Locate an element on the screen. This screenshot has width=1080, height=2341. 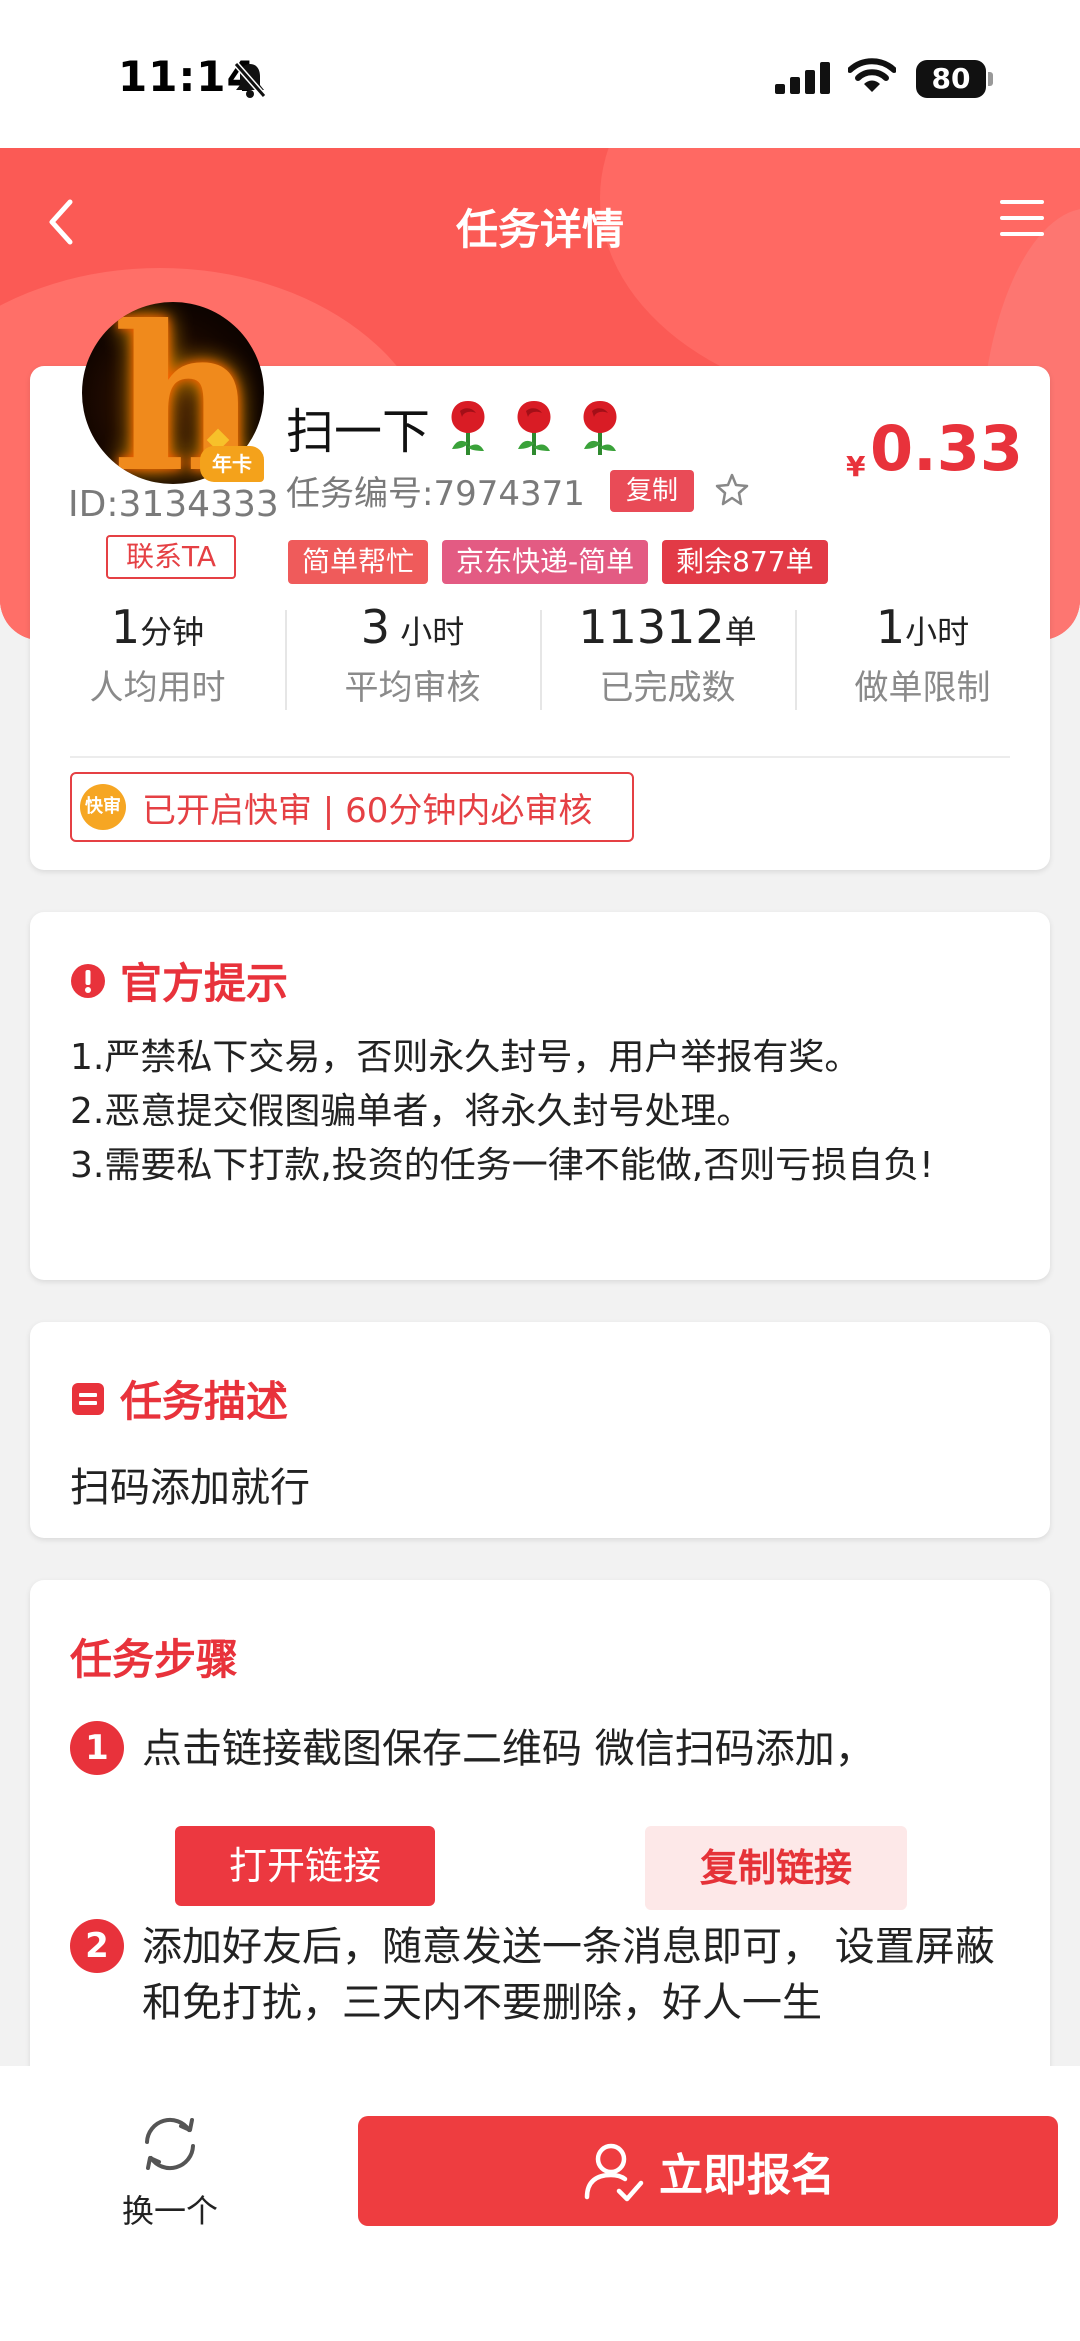
favorite-star-icon is located at coordinates (732, 490).